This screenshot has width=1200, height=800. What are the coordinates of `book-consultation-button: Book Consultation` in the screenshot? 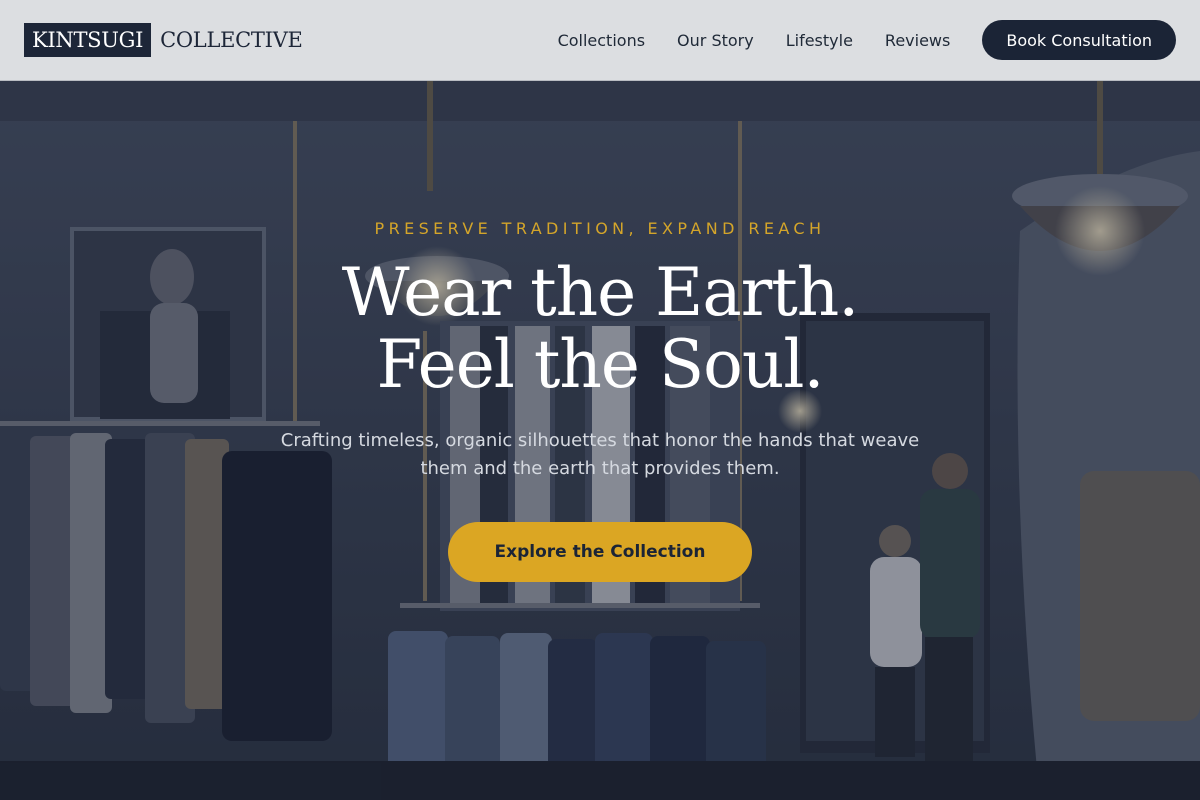 It's located at (1079, 40).